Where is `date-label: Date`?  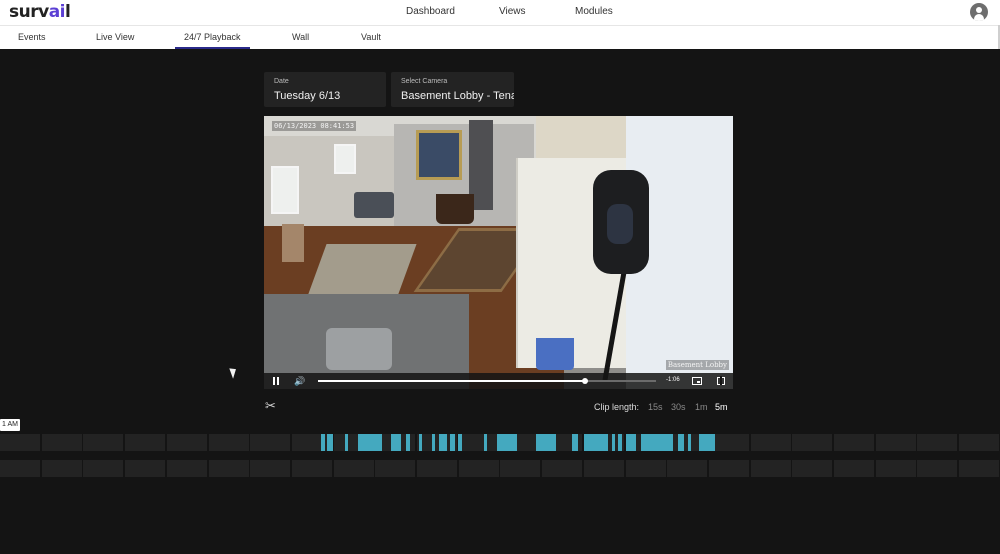 date-label: Date is located at coordinates (281, 81).